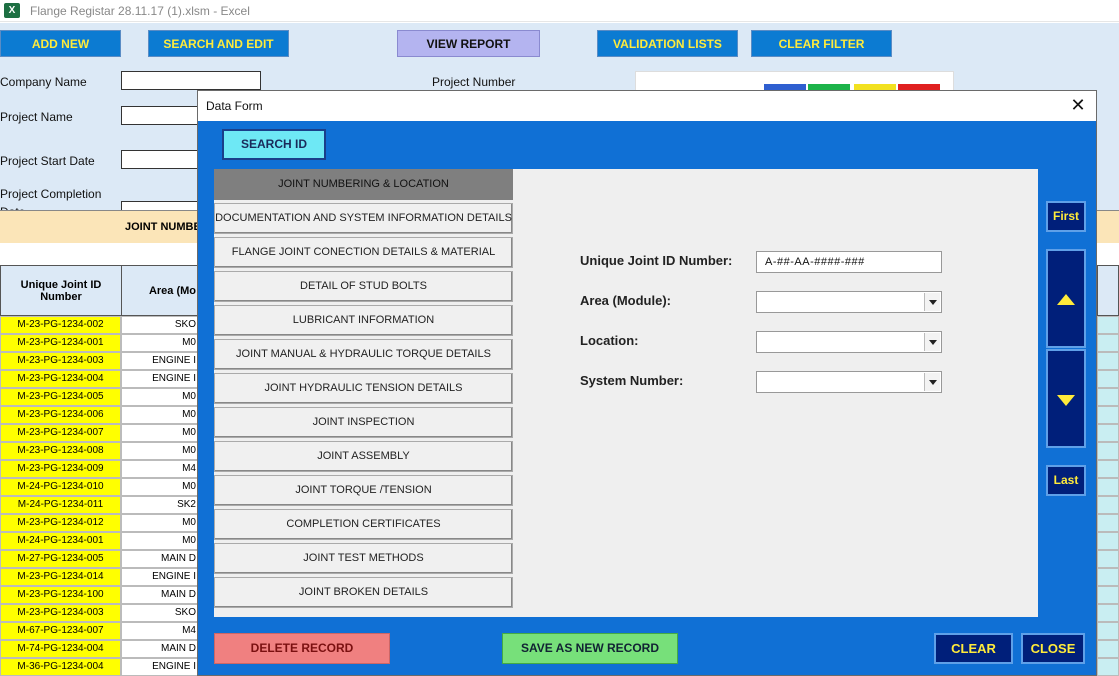 This screenshot has width=1119, height=676. What do you see at coordinates (363, 490) in the screenshot?
I see `tab-9: JOINT TORQUE /TENSION` at bounding box center [363, 490].